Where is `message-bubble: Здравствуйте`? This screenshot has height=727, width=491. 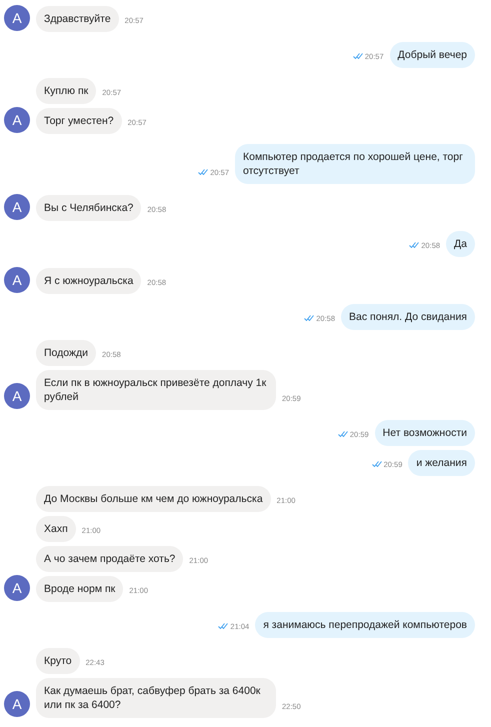
message-bubble: Здравствуйте is located at coordinates (77, 19).